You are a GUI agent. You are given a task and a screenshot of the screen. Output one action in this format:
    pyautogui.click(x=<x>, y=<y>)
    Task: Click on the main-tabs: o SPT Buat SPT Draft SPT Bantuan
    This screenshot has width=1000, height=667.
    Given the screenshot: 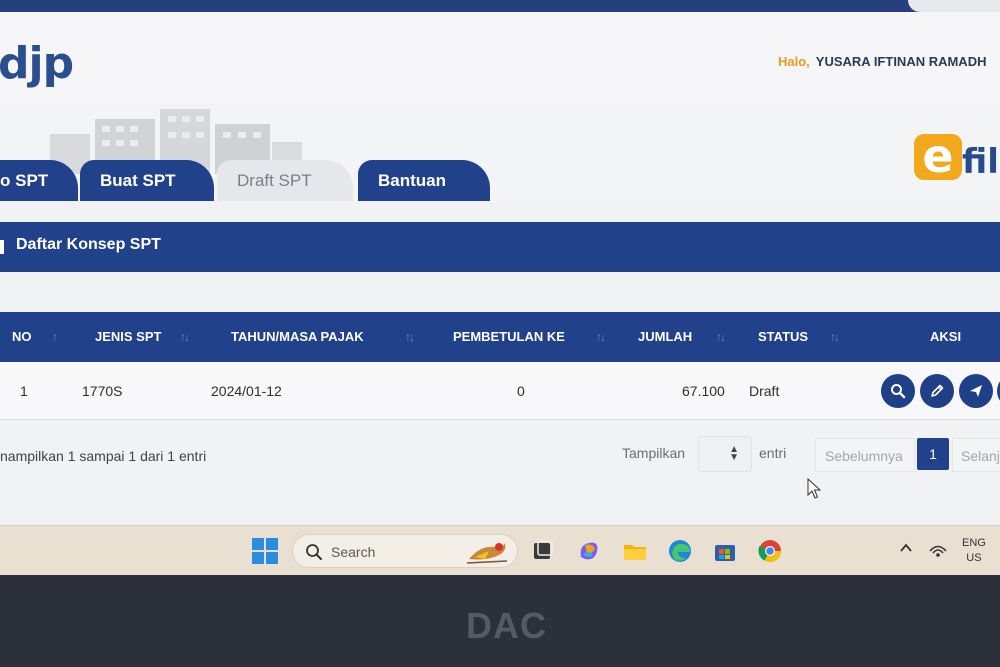 What is the action you would take?
    pyautogui.click(x=300, y=180)
    